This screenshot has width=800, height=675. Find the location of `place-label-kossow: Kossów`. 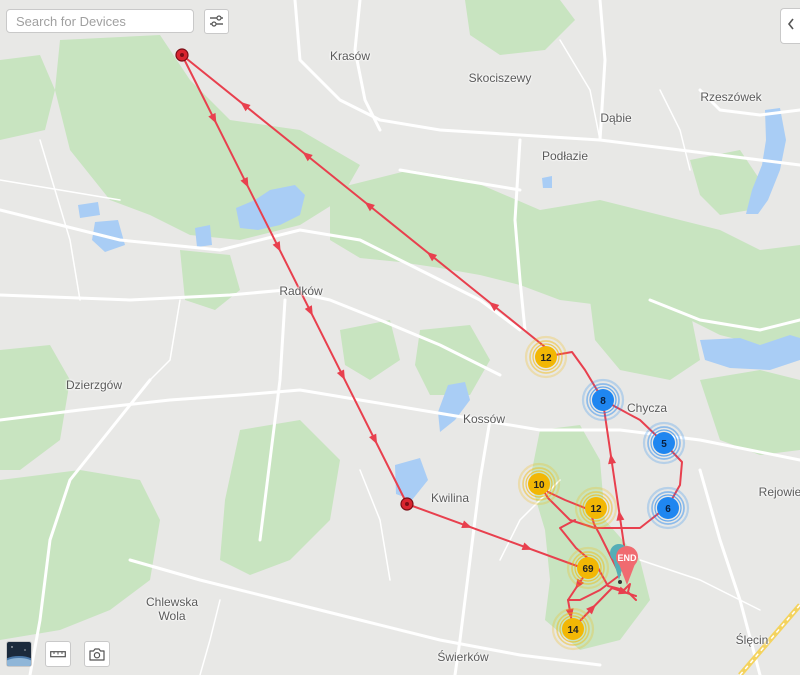

place-label-kossow: Kossów is located at coordinates (484, 419).